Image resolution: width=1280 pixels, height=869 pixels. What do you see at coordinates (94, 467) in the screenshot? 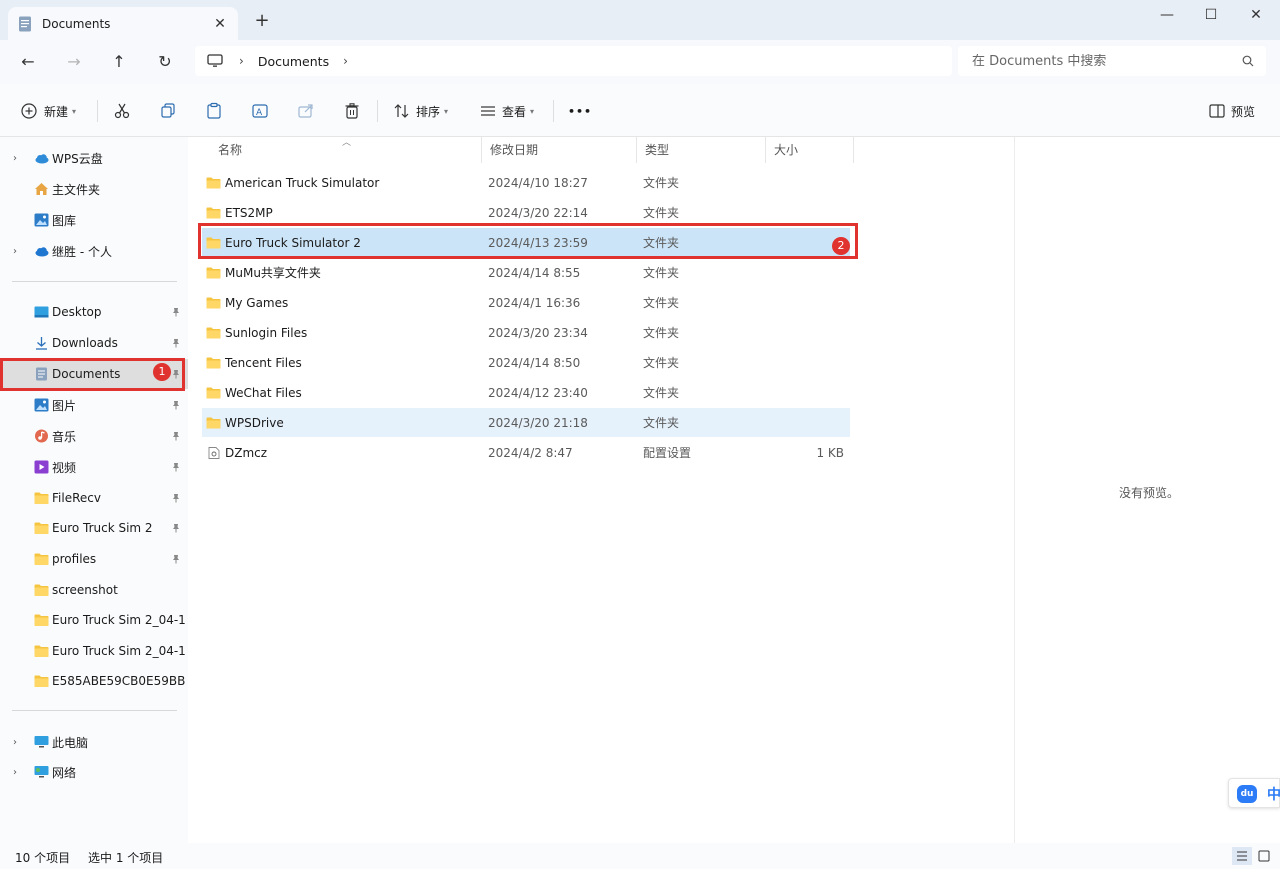
I see `sidebar-item-videos: 视频` at bounding box center [94, 467].